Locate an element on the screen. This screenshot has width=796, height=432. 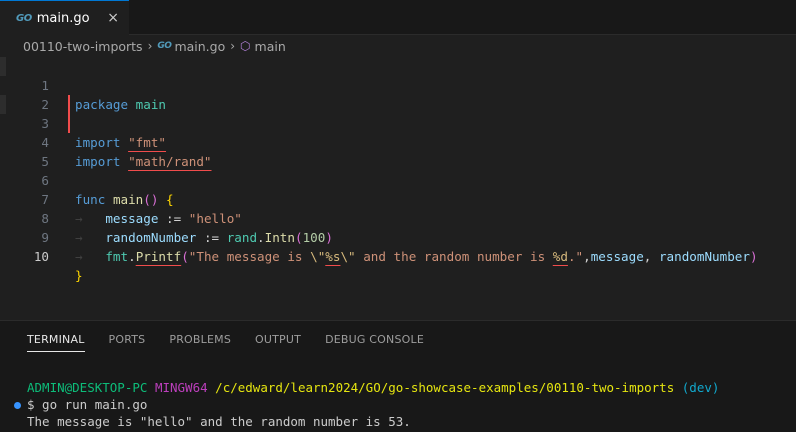
tab-debug-console: DEBUG CONSOLE is located at coordinates (374, 342).